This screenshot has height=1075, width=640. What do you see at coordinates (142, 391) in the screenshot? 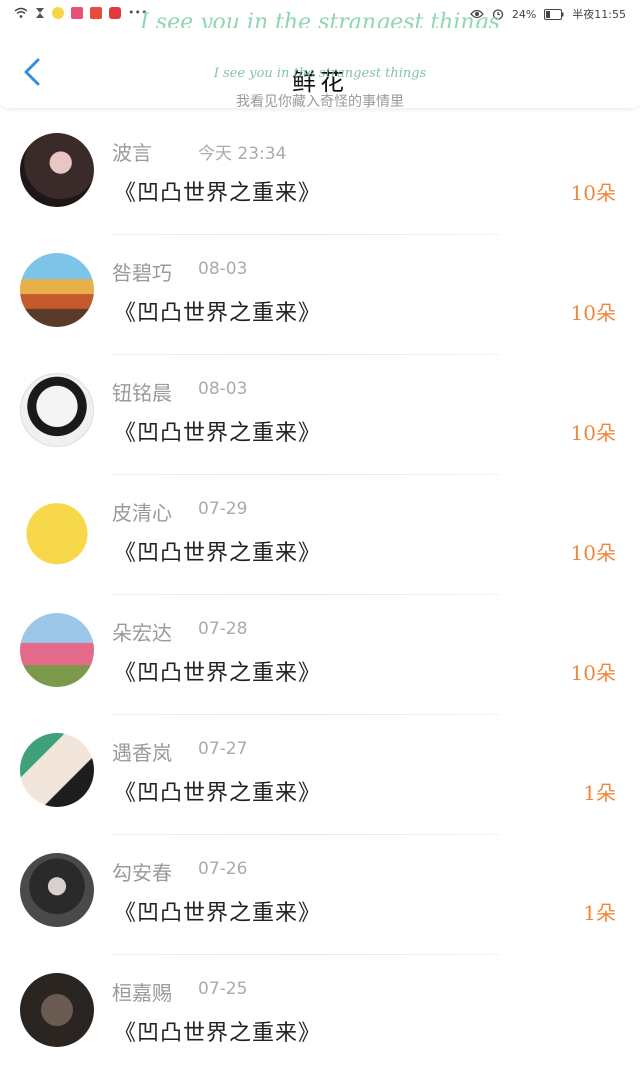
I see `sender-name: 钮铭晨` at bounding box center [142, 391].